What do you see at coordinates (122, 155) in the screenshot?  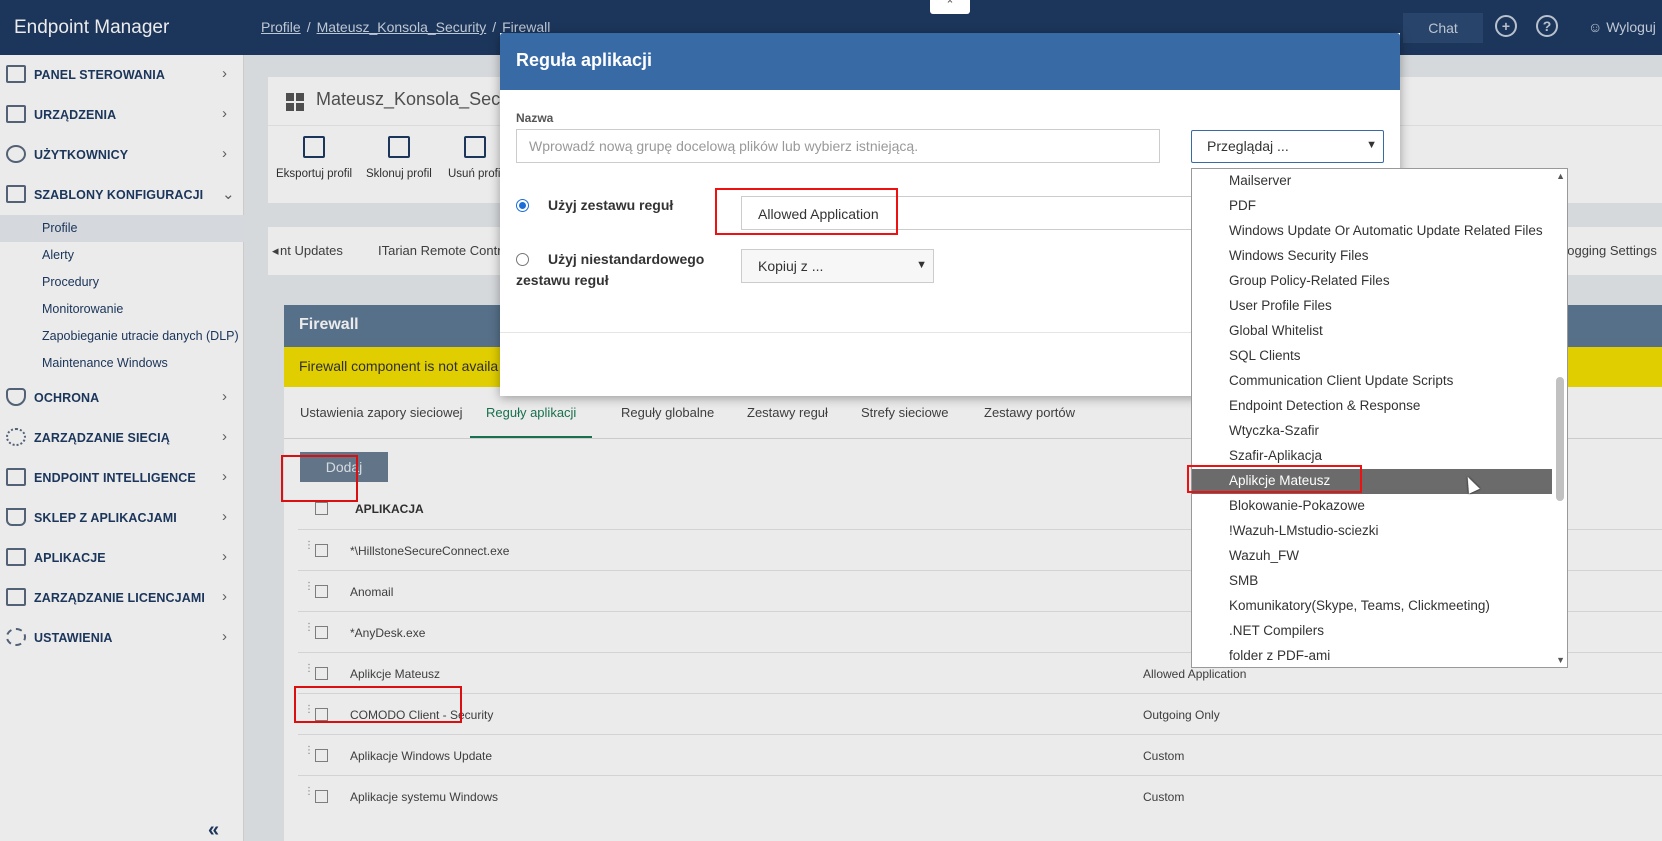 I see `sidebar-item-users: UŻYTKOWNICY ›` at bounding box center [122, 155].